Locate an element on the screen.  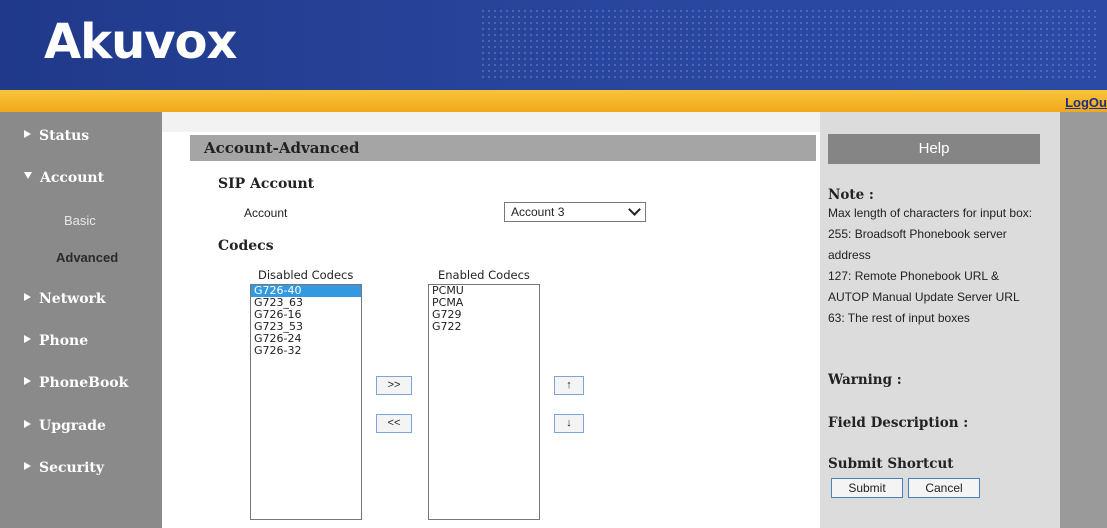
help-title: Help is located at coordinates (934, 149).